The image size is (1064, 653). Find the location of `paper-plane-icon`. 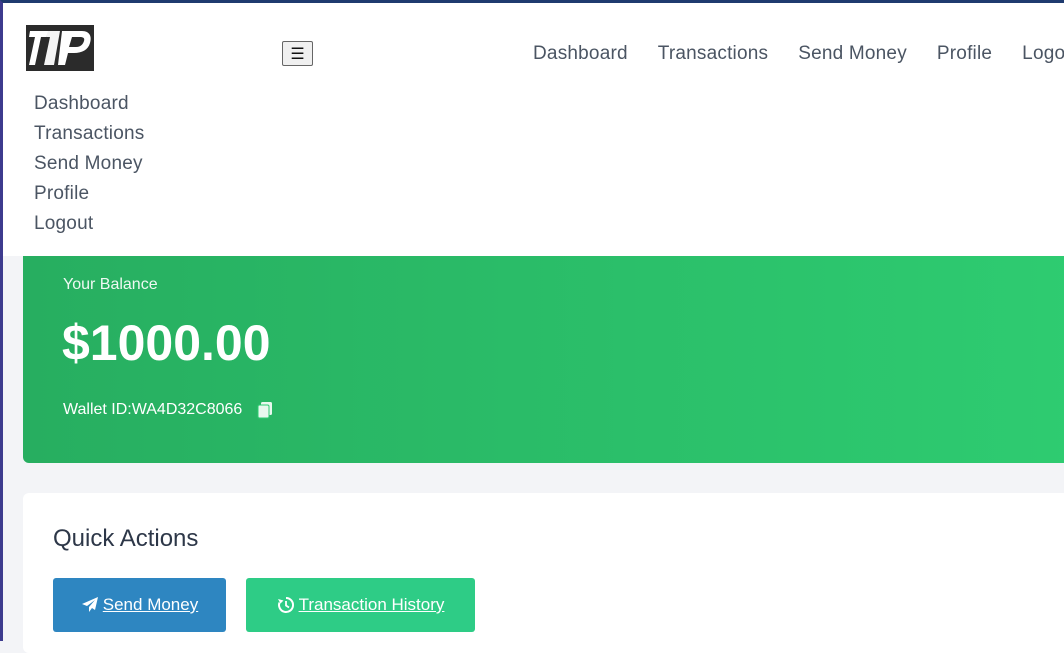

paper-plane-icon is located at coordinates (89, 604).